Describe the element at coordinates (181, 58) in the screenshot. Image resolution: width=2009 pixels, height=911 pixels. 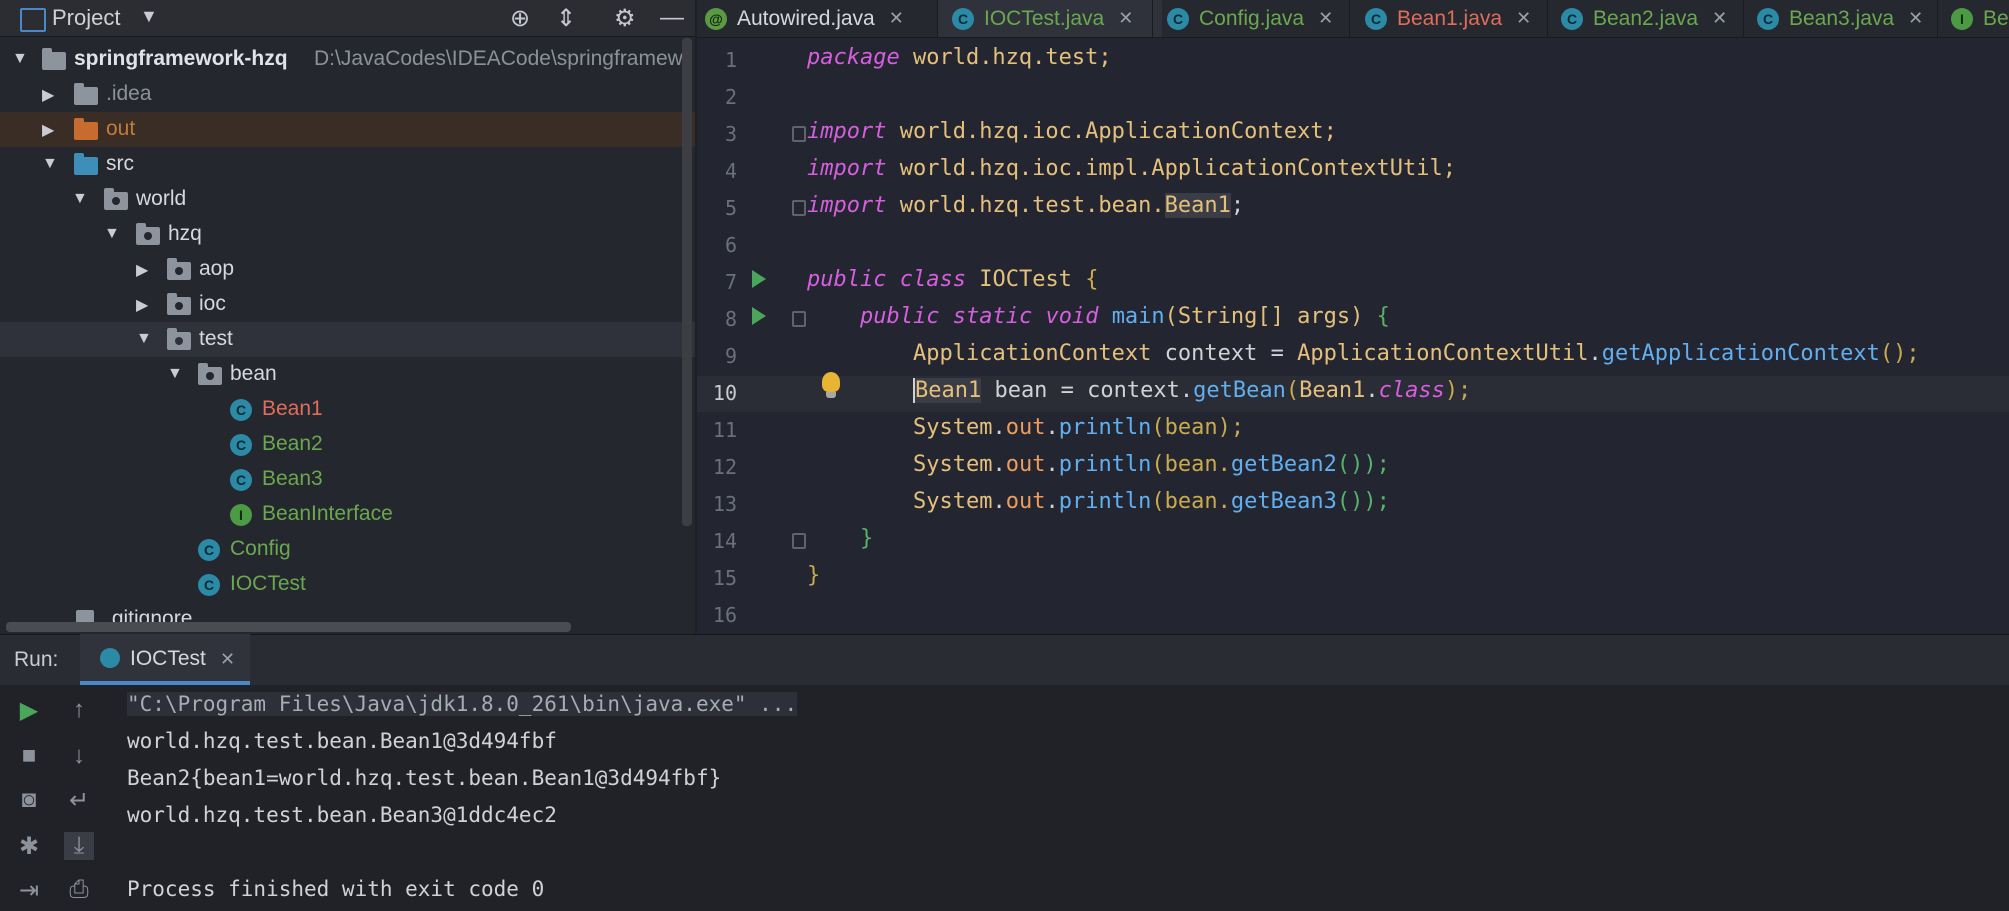
I see `root-name: springframework-hzq` at that location.